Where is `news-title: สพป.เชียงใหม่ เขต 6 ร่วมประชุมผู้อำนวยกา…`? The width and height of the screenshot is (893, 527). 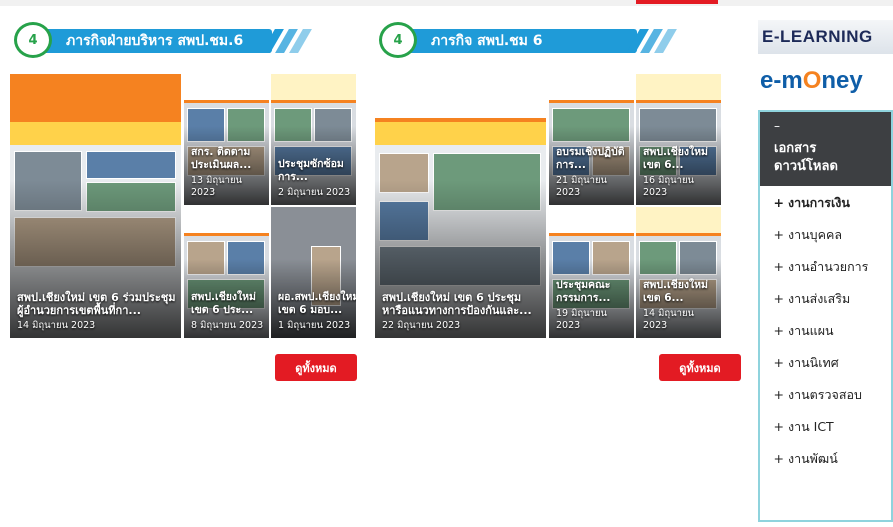 news-title: สพป.เชียงใหม่ เขต 6 ร่วมประชุมผู้อำนวยกา… is located at coordinates (96, 304).